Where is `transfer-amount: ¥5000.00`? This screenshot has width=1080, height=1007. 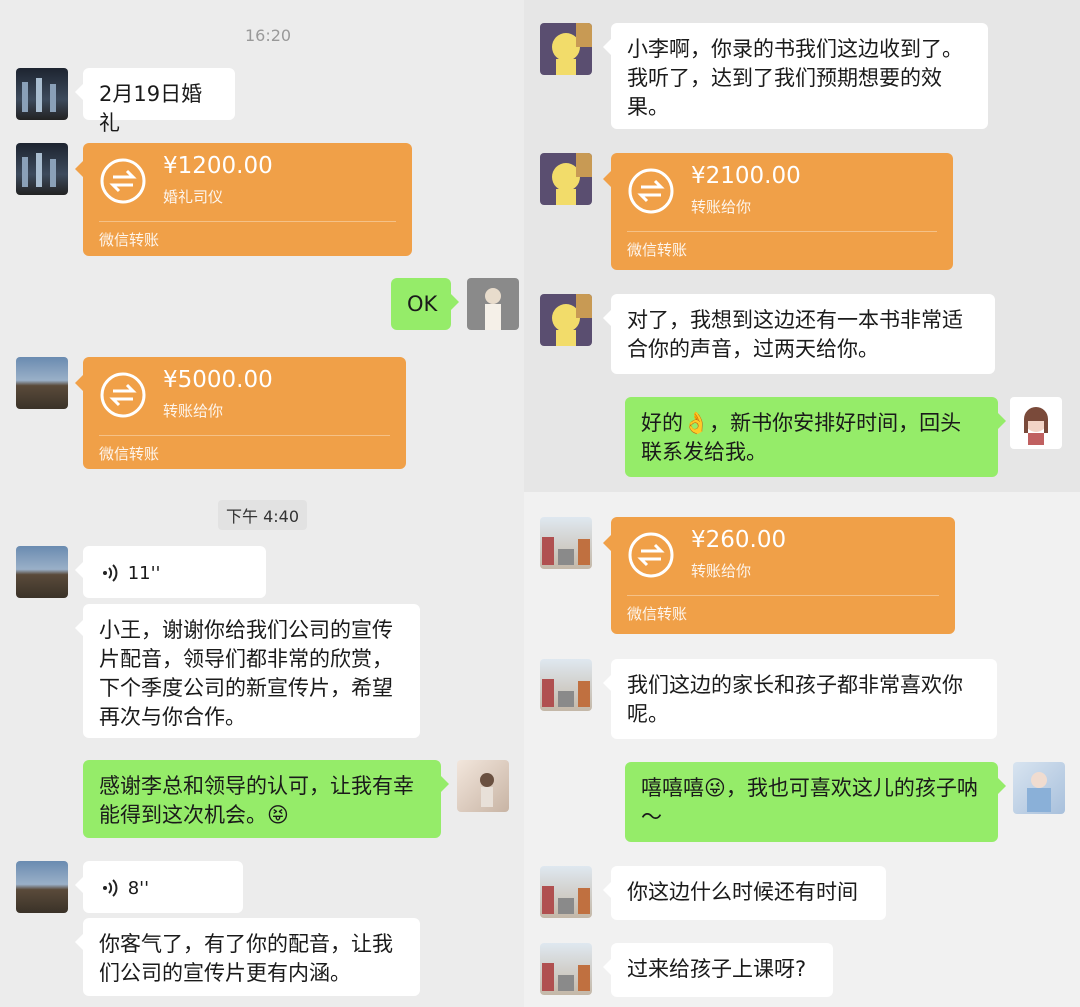
transfer-amount: ¥5000.00 is located at coordinates (218, 380).